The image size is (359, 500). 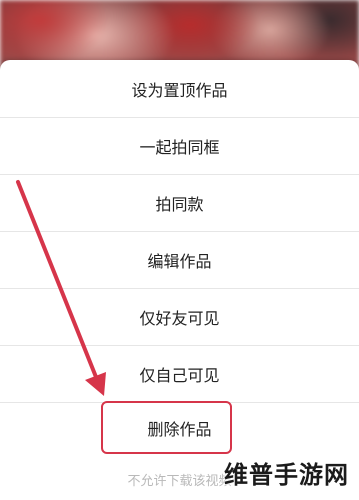 I want to click on menu-item-label: 拍同款, so click(x=179, y=204).